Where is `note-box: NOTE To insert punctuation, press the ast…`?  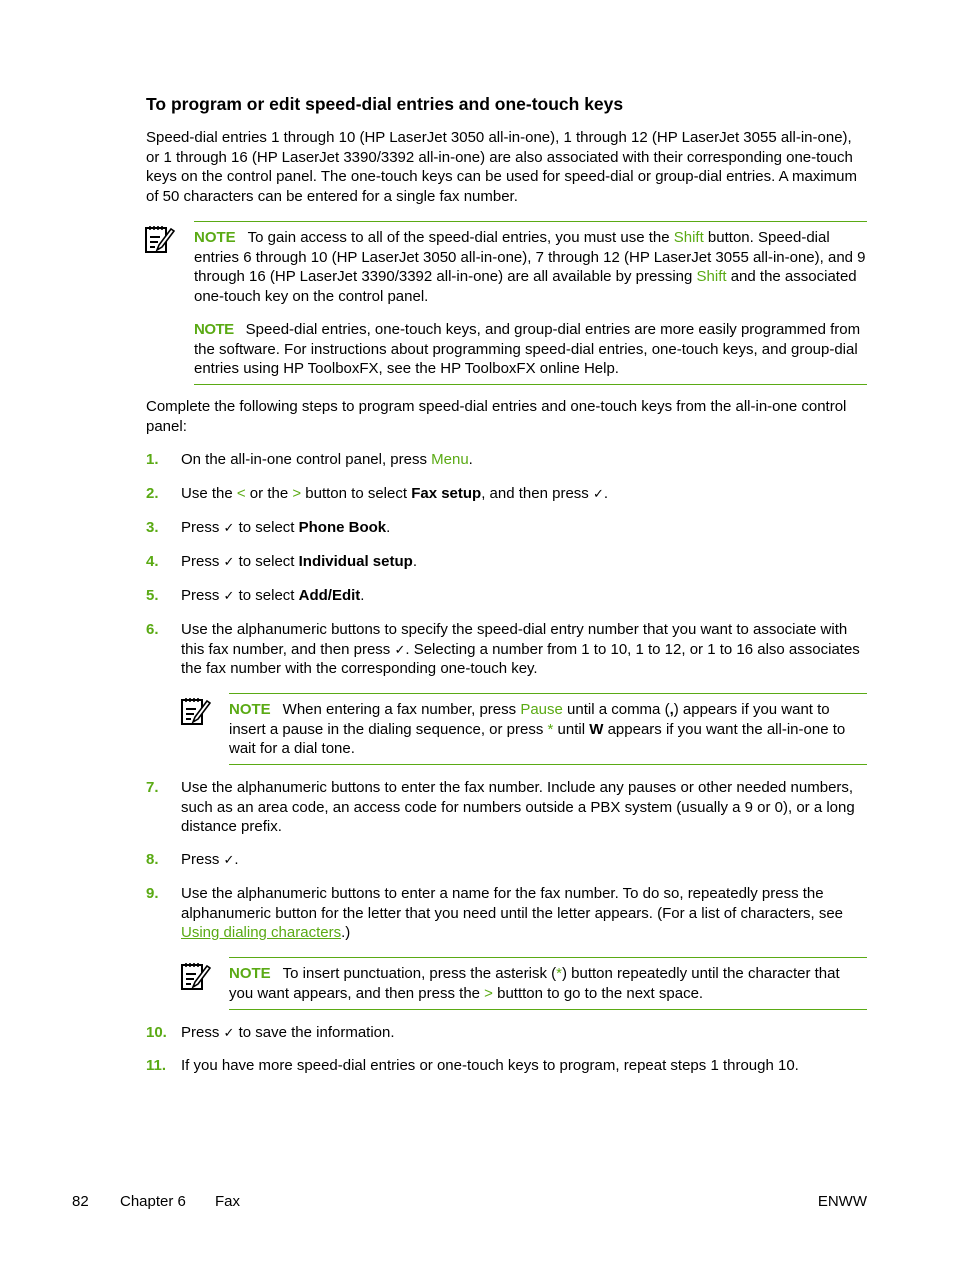
note-box: NOTE To insert punctuation, press the ast… is located at coordinates (548, 983).